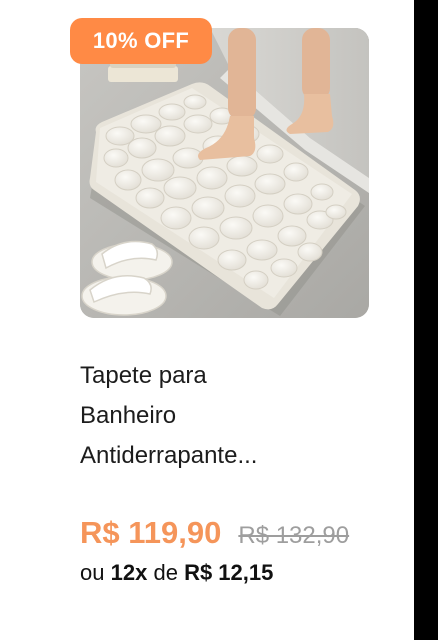 This screenshot has width=438, height=640. Describe the element at coordinates (141, 41) in the screenshot. I see `discount-badge: 10% OFF` at that location.